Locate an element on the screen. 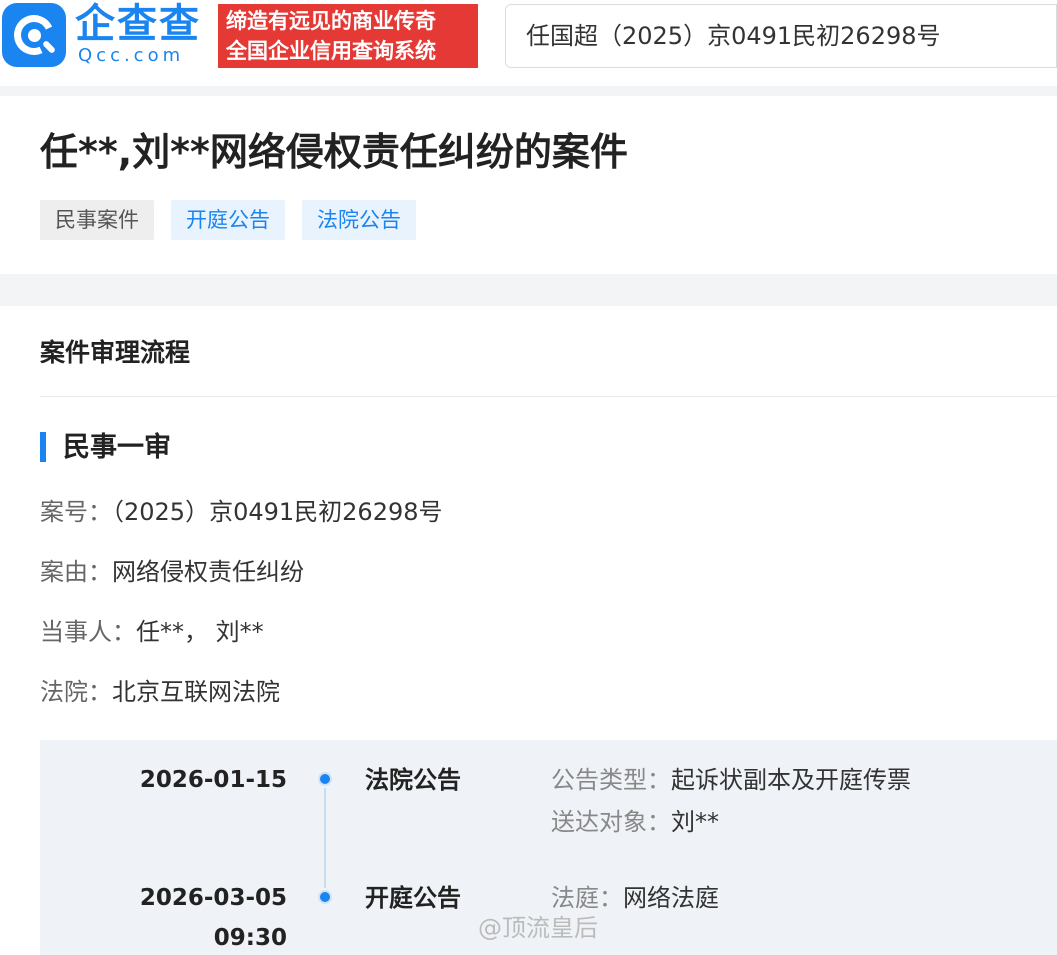 Image resolution: width=1057 pixels, height=955 pixels. recipient-label: 送达对象： is located at coordinates (611, 822).